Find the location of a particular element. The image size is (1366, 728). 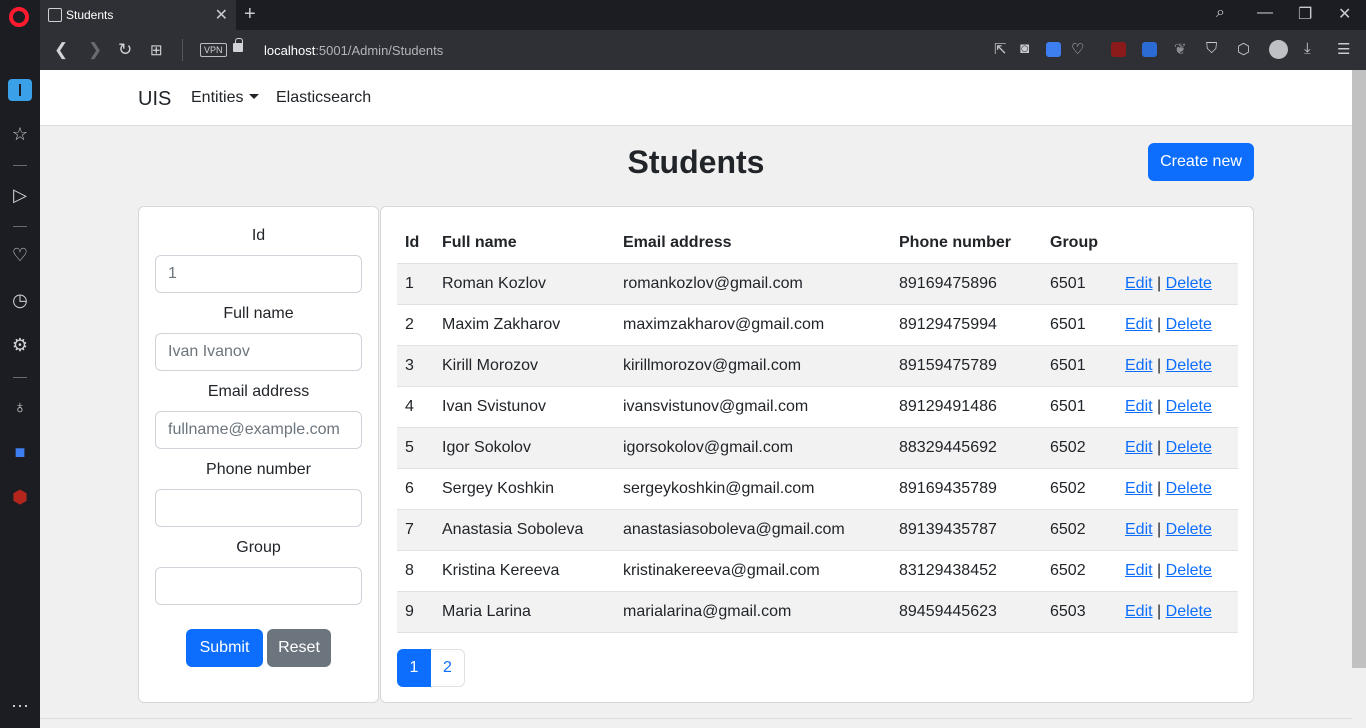

cell-phone: 89169435789 is located at coordinates (966, 489).